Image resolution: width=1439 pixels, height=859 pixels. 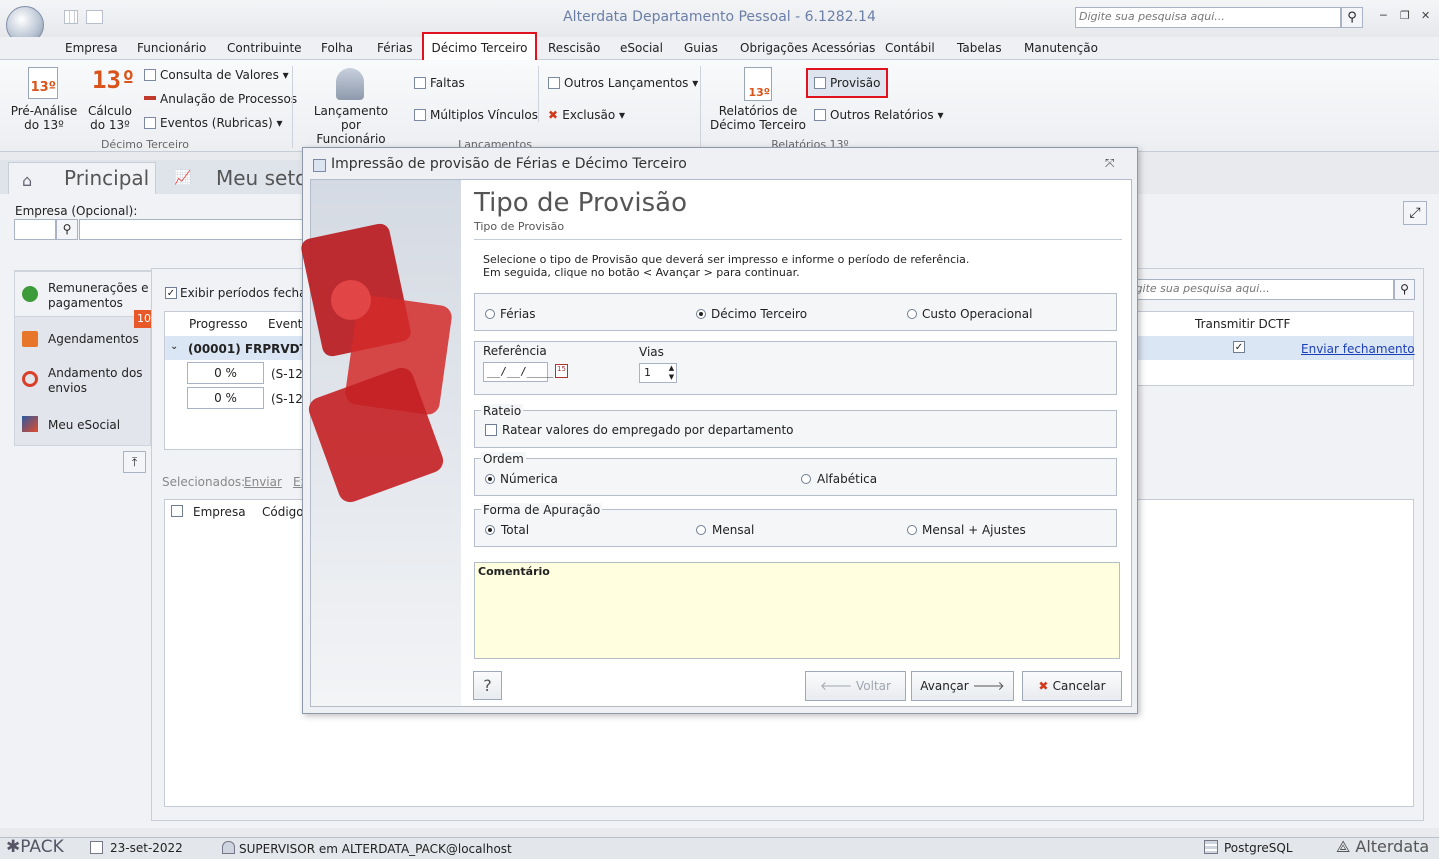 What do you see at coordinates (30, 424) in the screenshot?
I see `esocial-chart-icon` at bounding box center [30, 424].